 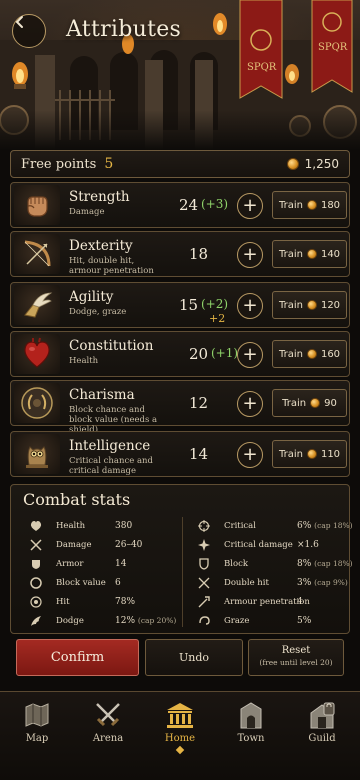 What do you see at coordinates (250, 455) in the screenshot?
I see `increase-intelligence-button: +` at bounding box center [250, 455].